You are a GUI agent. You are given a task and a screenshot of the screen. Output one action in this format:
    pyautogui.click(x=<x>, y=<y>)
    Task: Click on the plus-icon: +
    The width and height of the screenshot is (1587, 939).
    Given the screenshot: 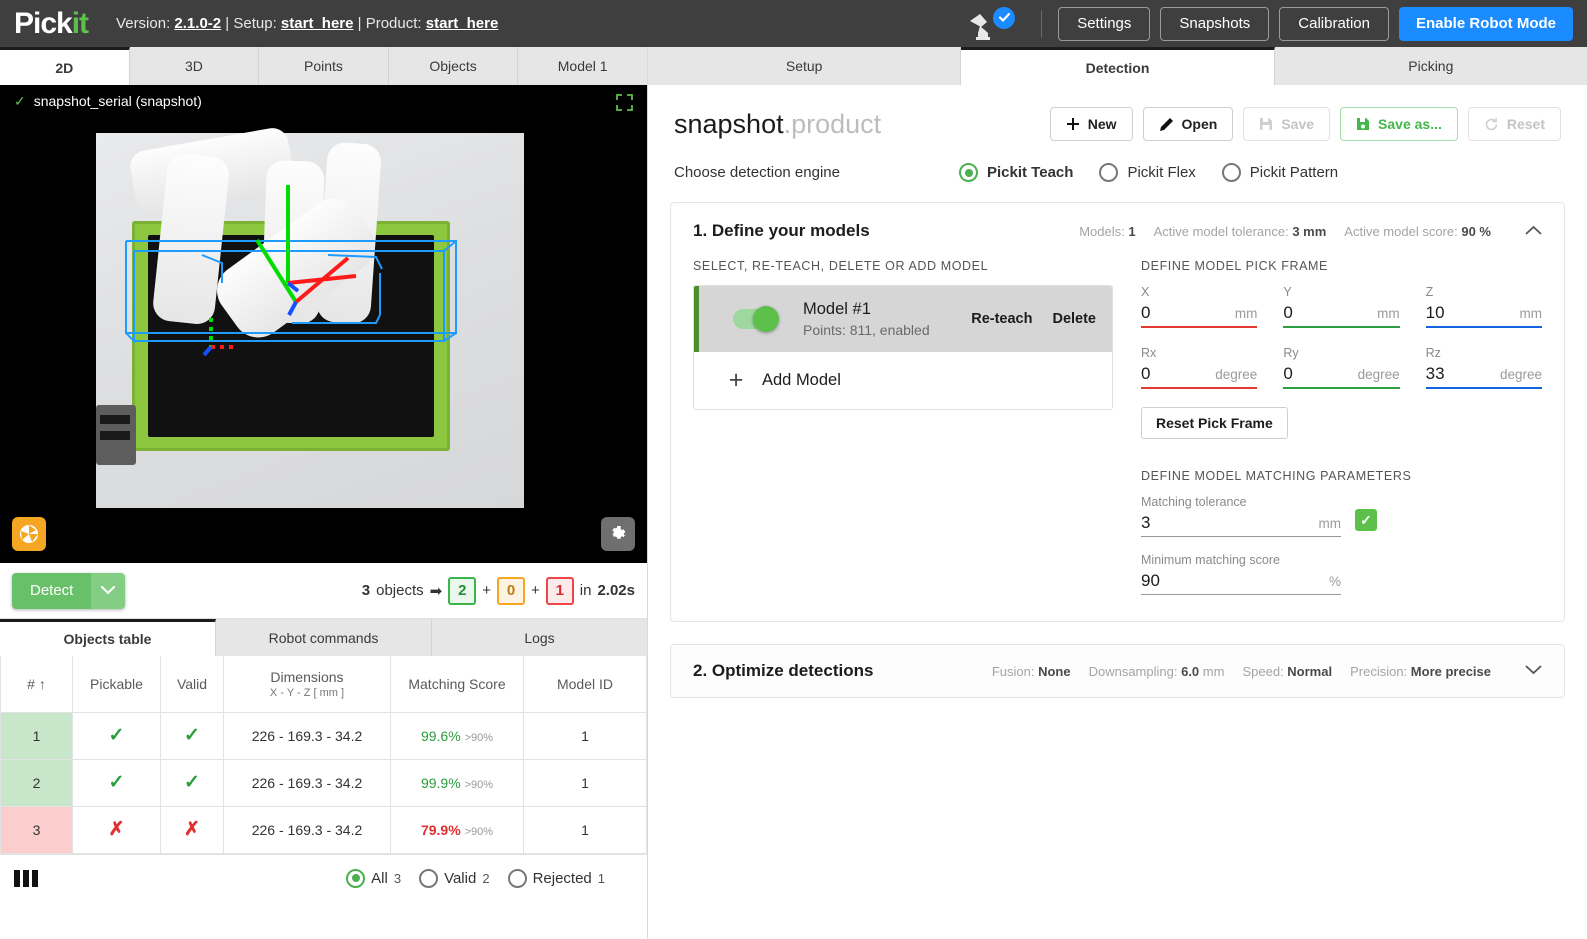 What is the action you would take?
    pyautogui.click(x=736, y=380)
    